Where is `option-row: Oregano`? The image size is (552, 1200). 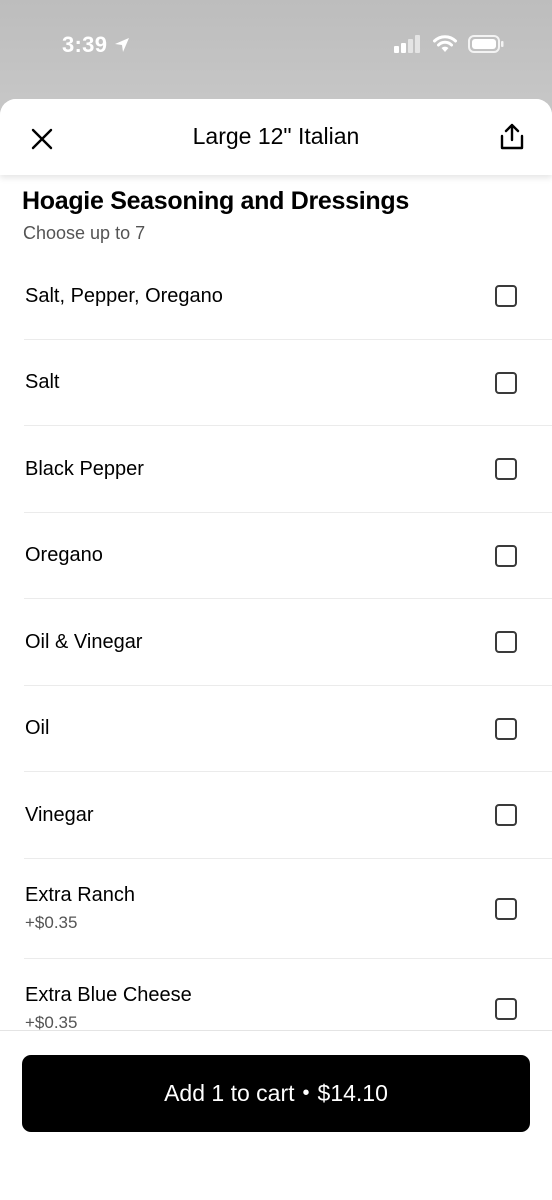 option-row: Oregano is located at coordinates (276, 556).